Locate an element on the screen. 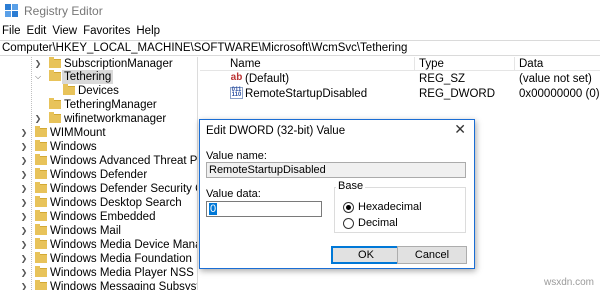 The width and height of the screenshot is (600, 290). value-name-label: Value name: is located at coordinates (236, 156).